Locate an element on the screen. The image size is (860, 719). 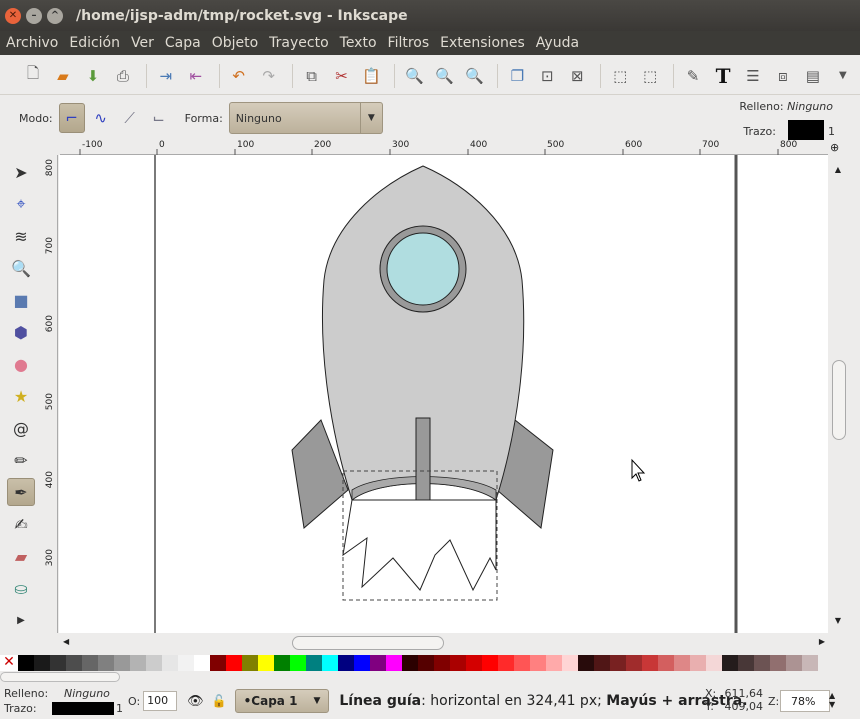
stroke-swatch is located at coordinates (806, 131).